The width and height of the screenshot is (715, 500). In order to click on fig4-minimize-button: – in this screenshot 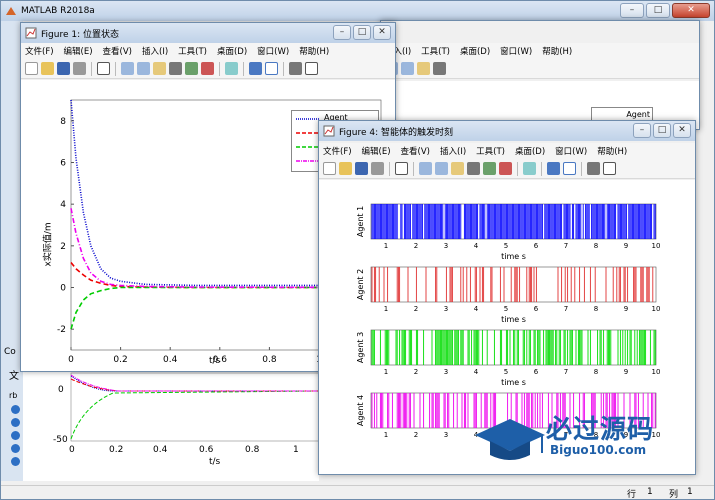, I will do `click(642, 130)`.